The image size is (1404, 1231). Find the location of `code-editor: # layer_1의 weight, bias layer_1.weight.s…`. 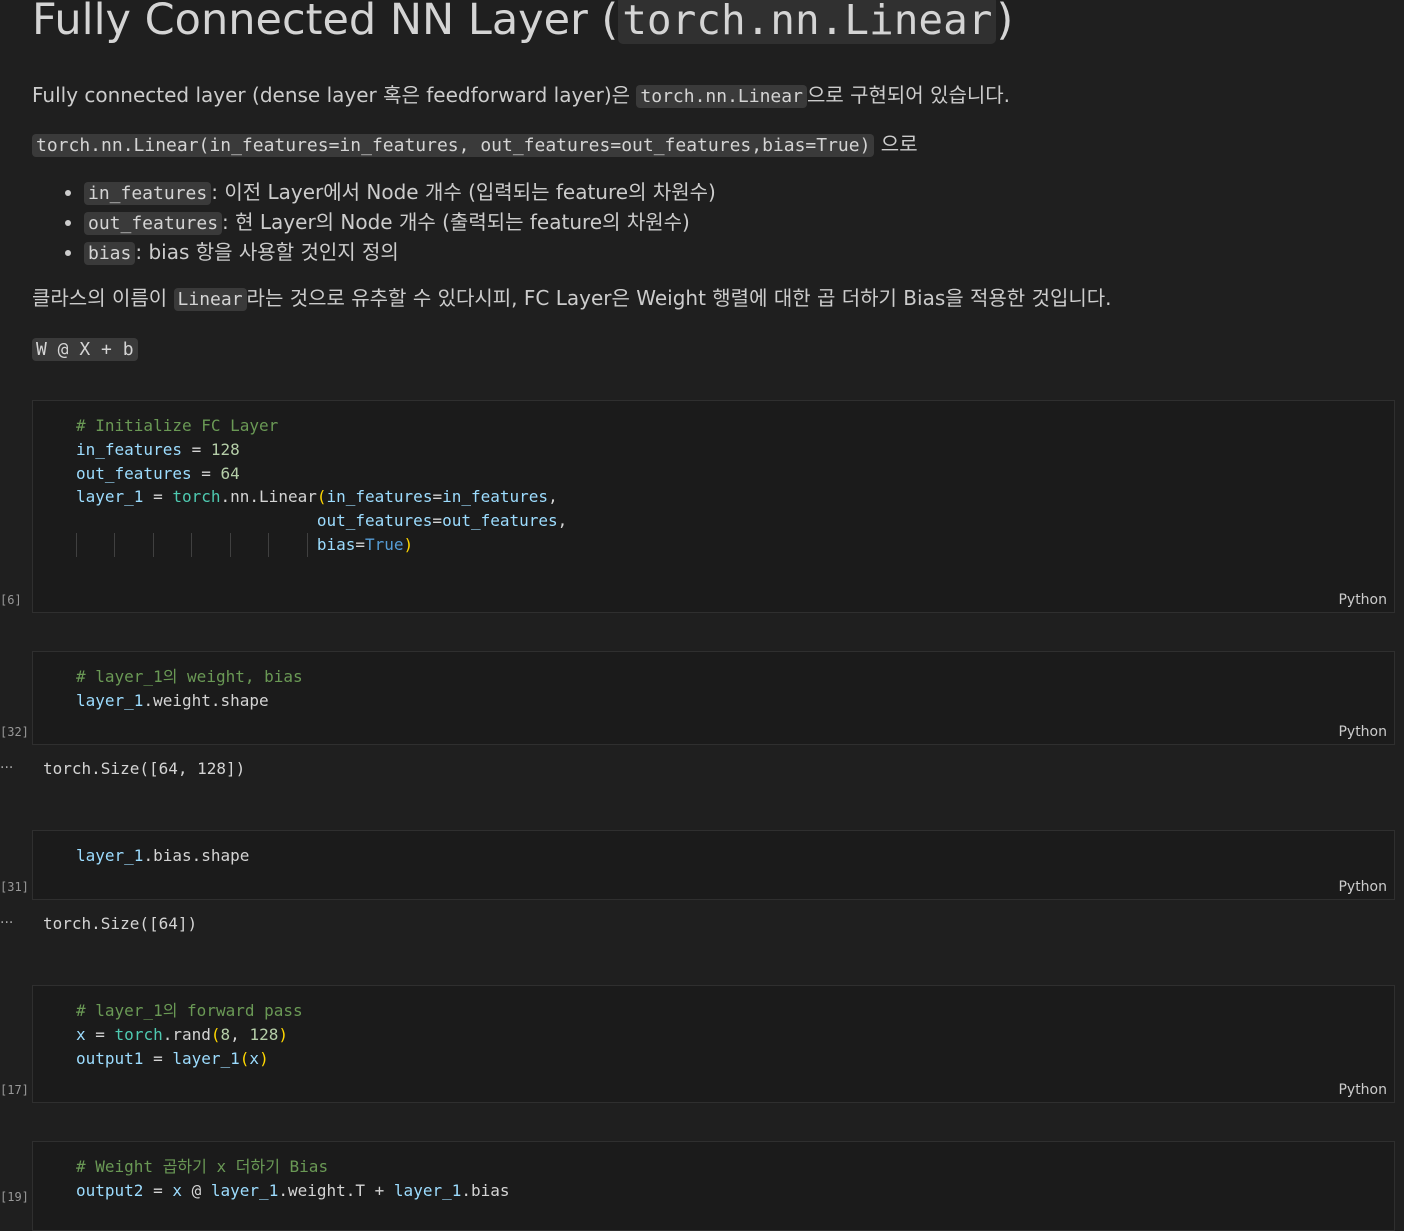

code-editor: # layer_1의 weight, bias layer_1.weight.s… is located at coordinates (189, 689).